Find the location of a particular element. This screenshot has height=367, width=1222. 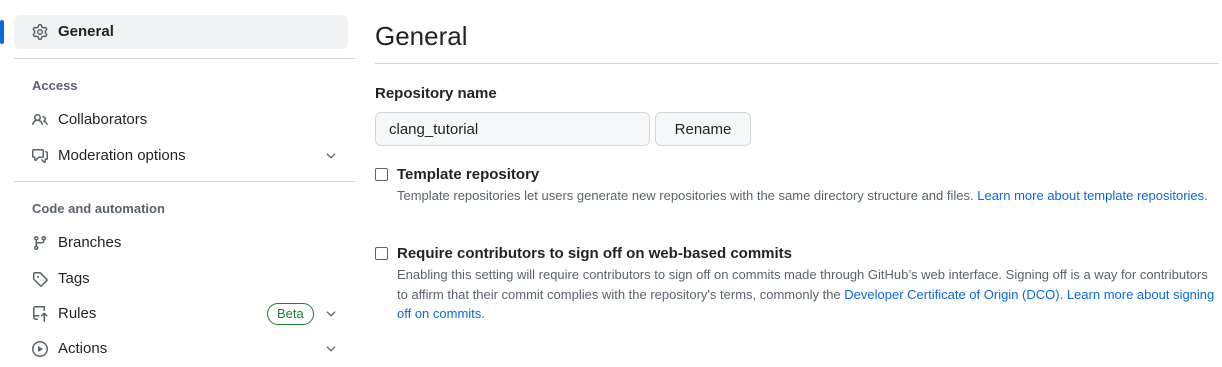

sidebar-item-rules: Rules Beta is located at coordinates (181, 314).